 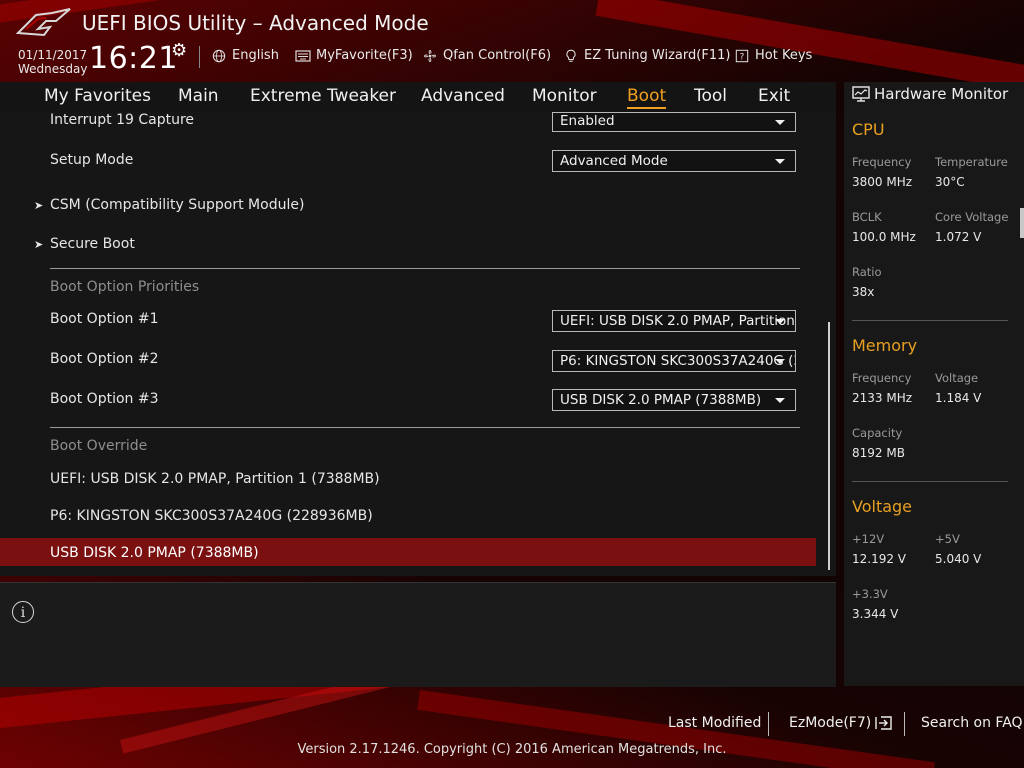 What do you see at coordinates (1022, 223) in the screenshot?
I see `panel-scroll-indicator` at bounding box center [1022, 223].